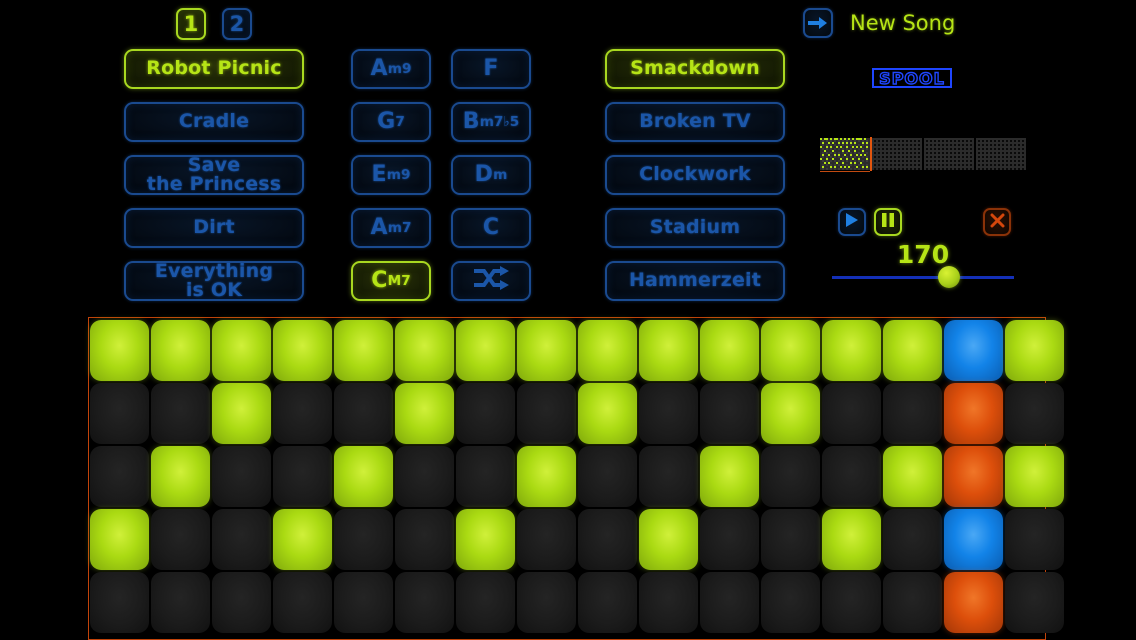  What do you see at coordinates (695, 175) in the screenshot?
I see `kit-button-clockwork: Clockwork` at bounding box center [695, 175].